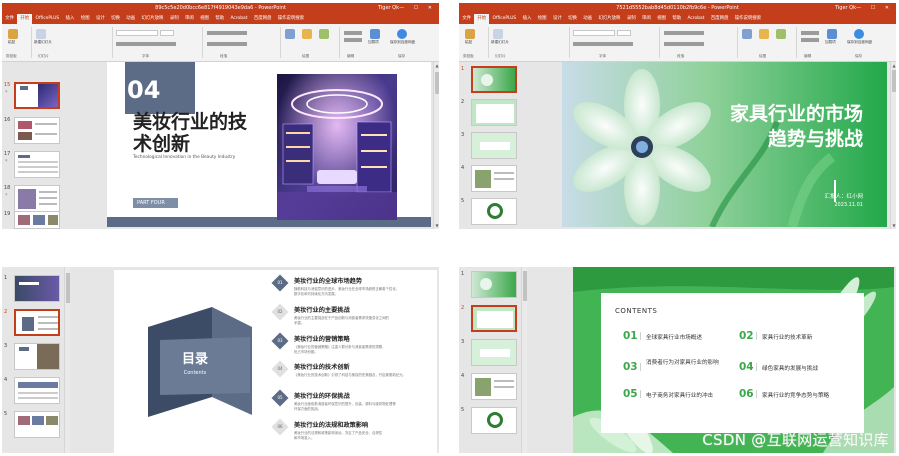 The height and width of the screenshot is (456, 899). What do you see at coordinates (306, 56) in the screenshot?
I see `drawing-group-label: 绘图` at bounding box center [306, 56].